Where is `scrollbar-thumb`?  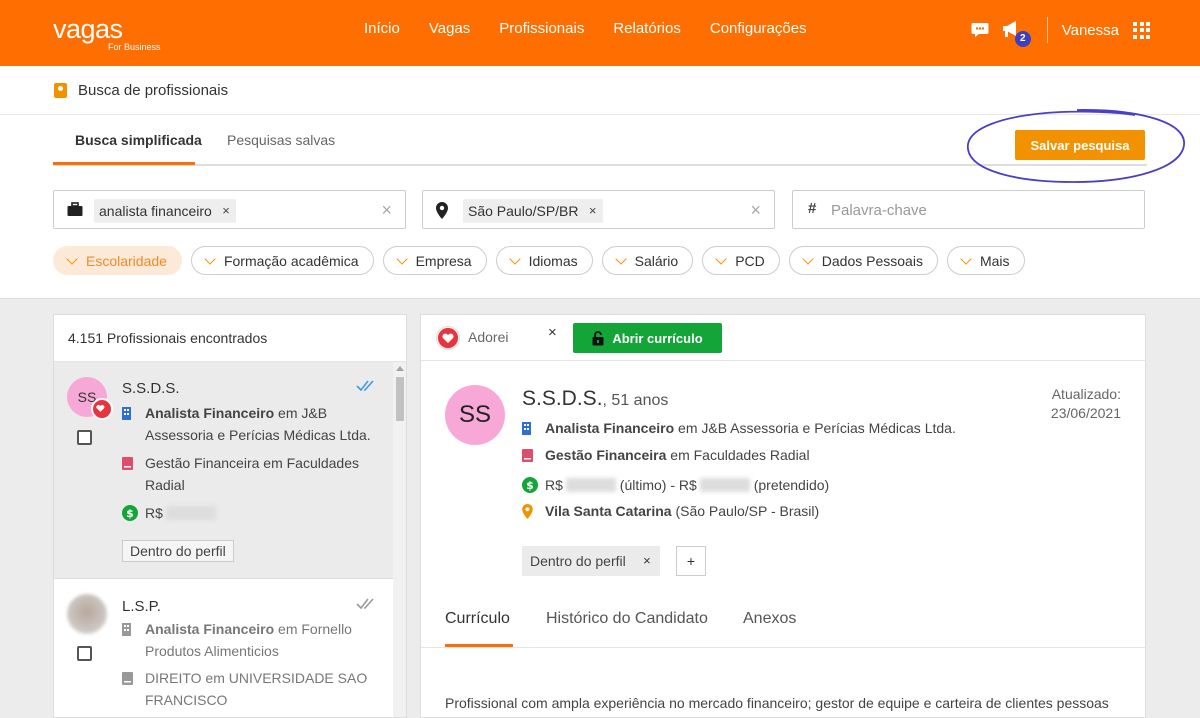
scrollbar-thumb is located at coordinates (400, 399).